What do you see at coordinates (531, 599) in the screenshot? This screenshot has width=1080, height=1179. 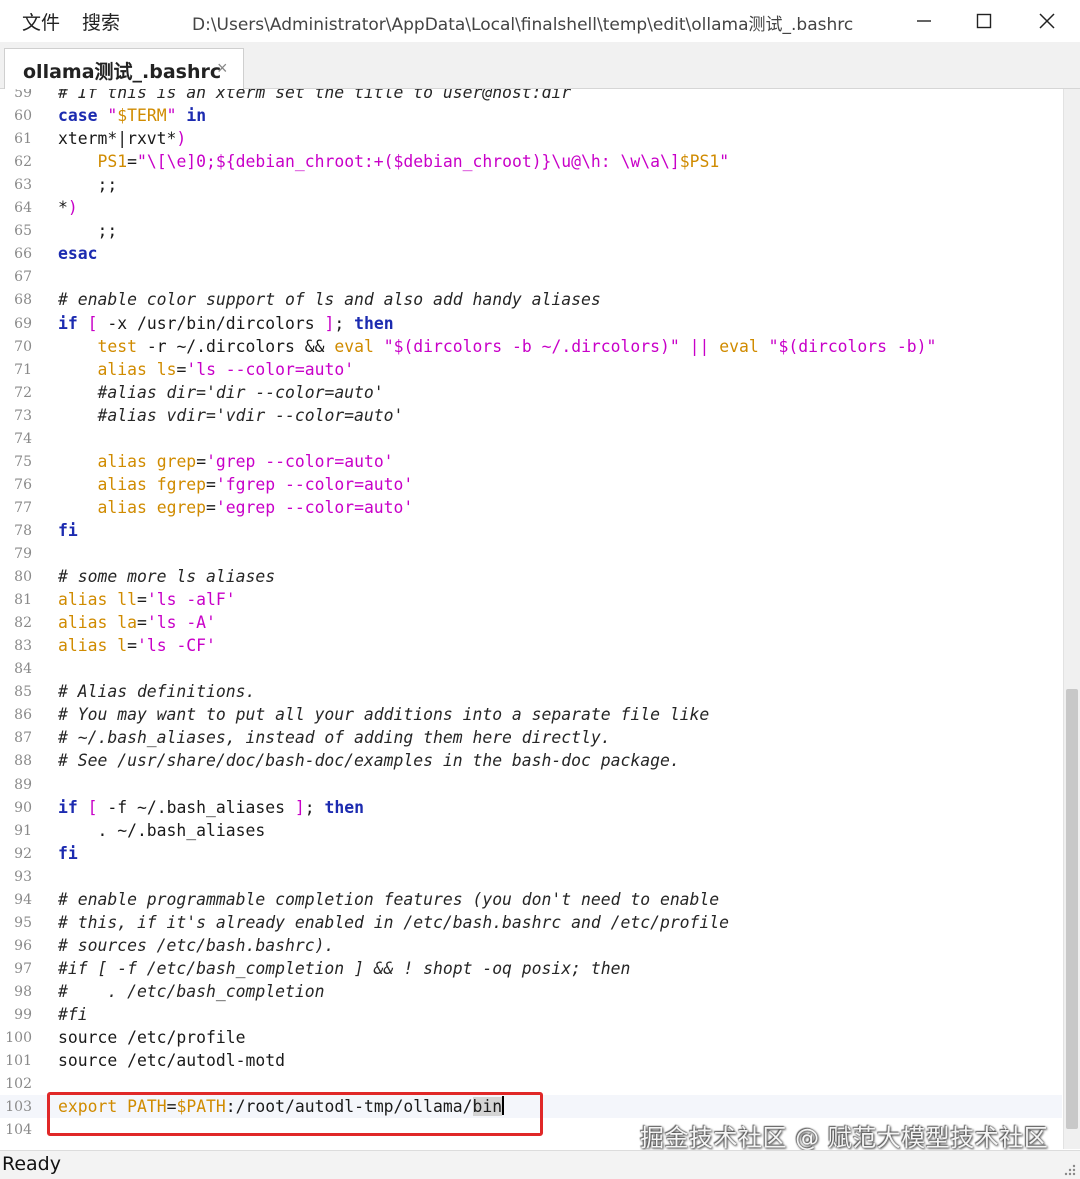 I see `code-line: 81 alias ll='ls -alF'` at bounding box center [531, 599].